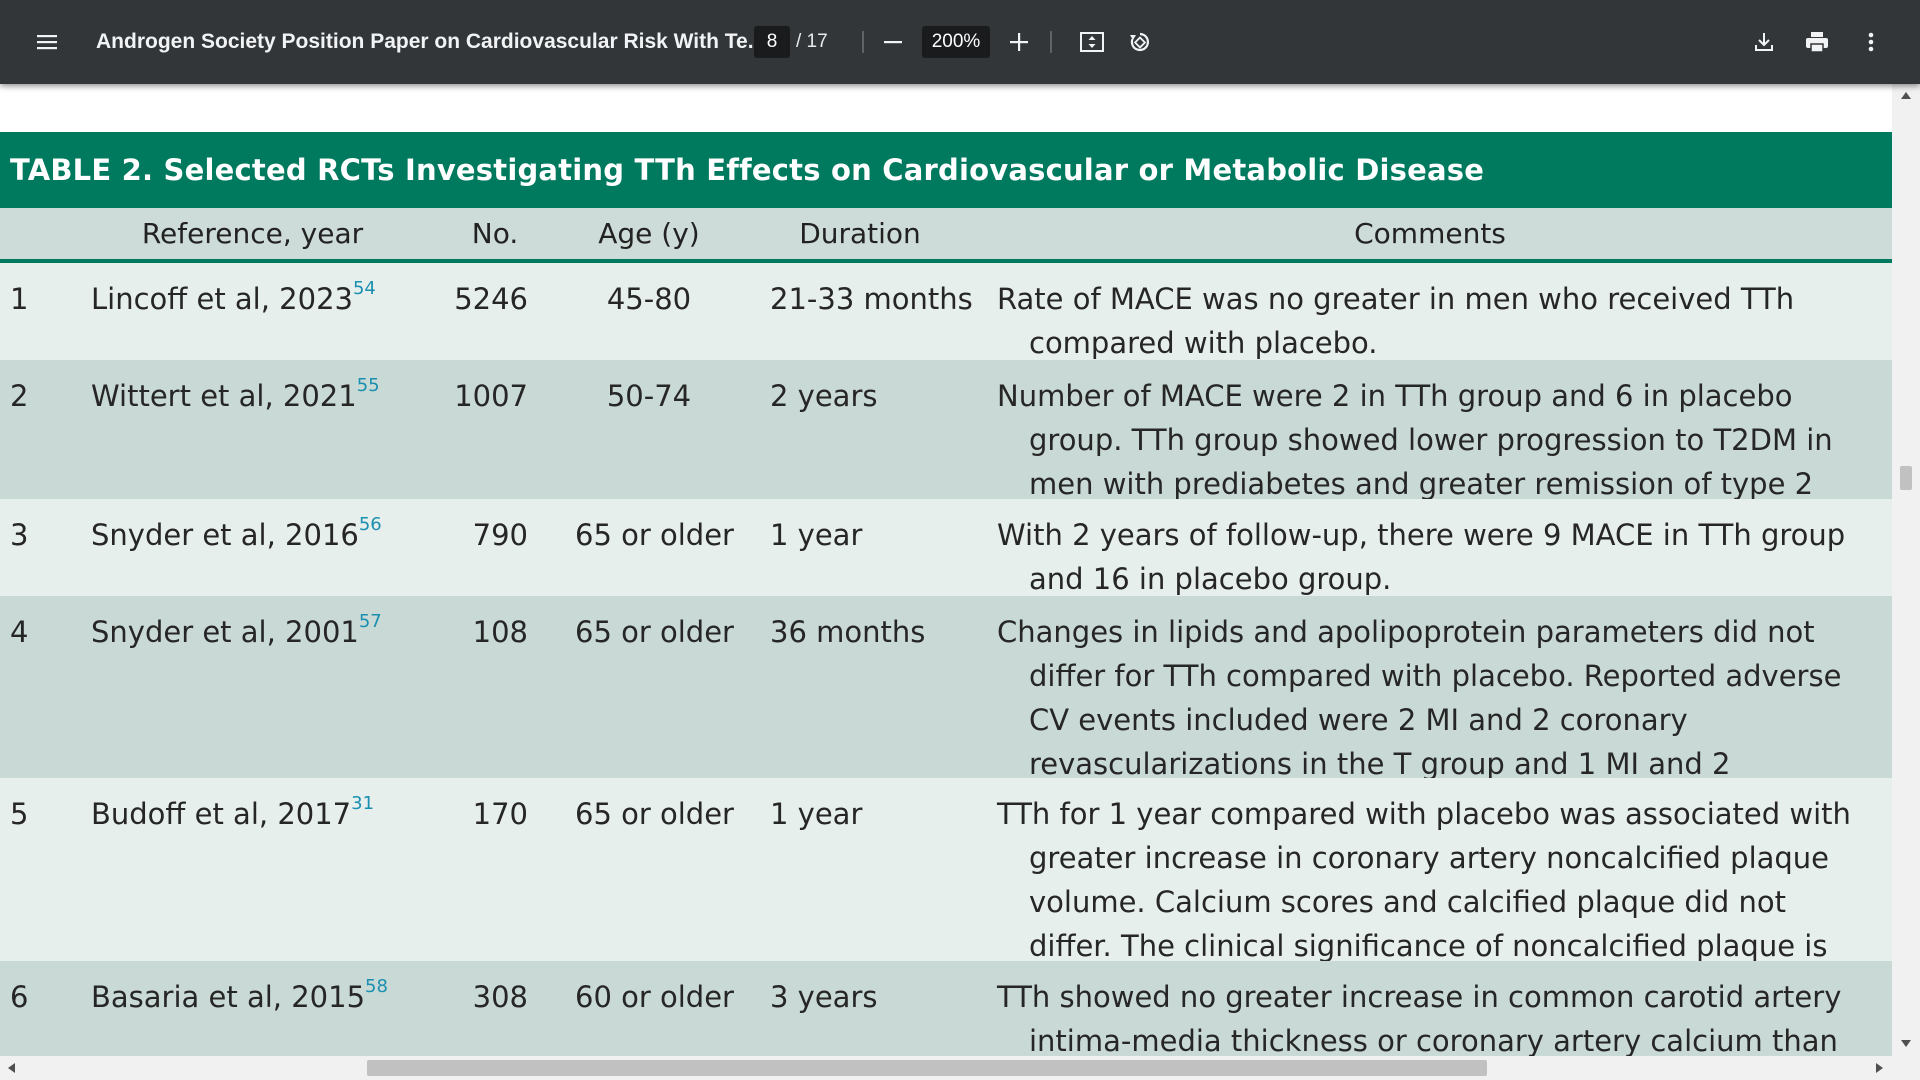  I want to click on row-reference: Snyder et al, 201656, so click(236, 533).